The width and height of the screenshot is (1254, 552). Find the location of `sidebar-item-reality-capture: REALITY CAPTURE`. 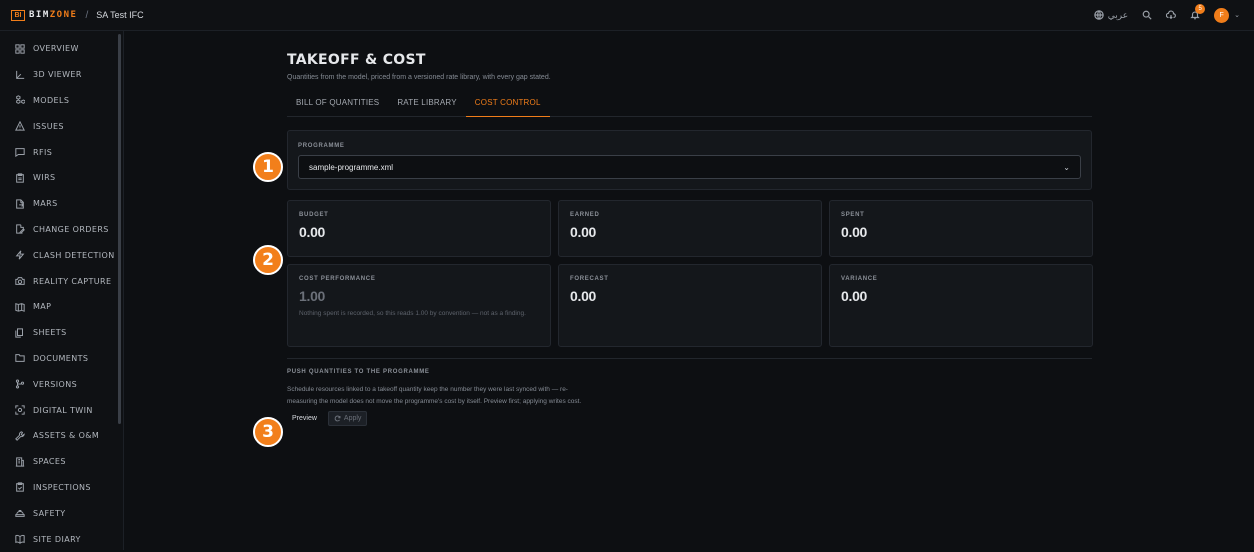

sidebar-item-reality-capture: REALITY CAPTURE is located at coordinates (61, 281).